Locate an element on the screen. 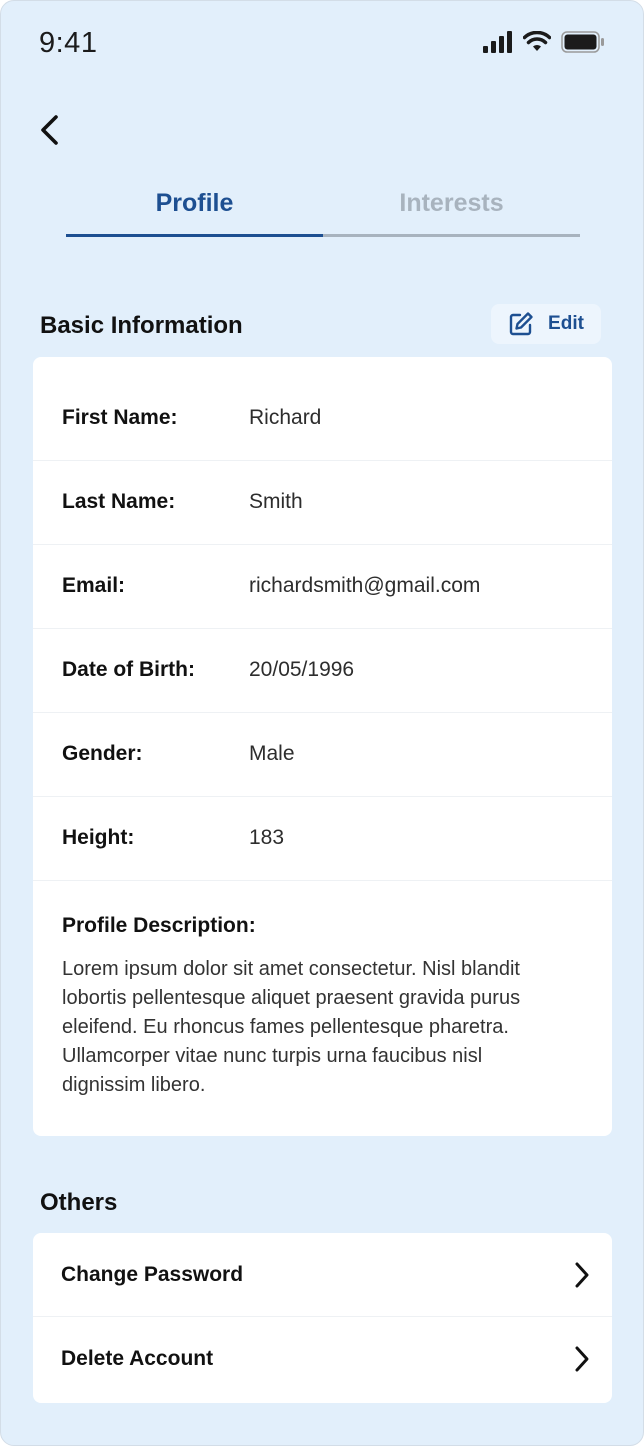  edit-icon is located at coordinates (521, 324).